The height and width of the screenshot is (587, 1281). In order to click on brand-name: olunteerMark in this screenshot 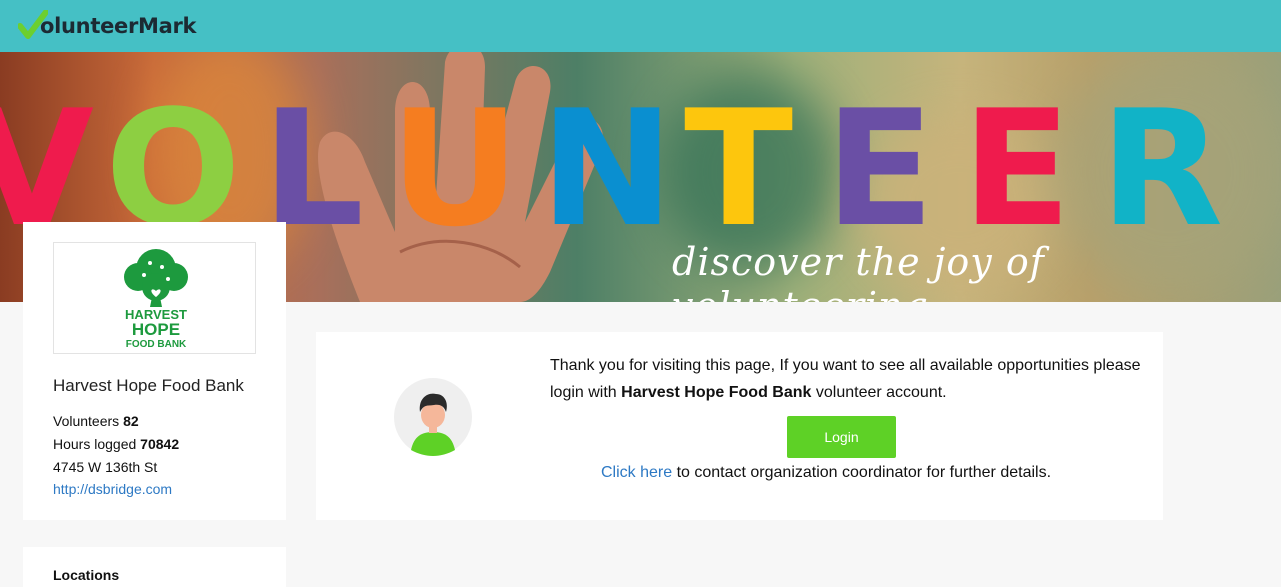, I will do `click(118, 26)`.